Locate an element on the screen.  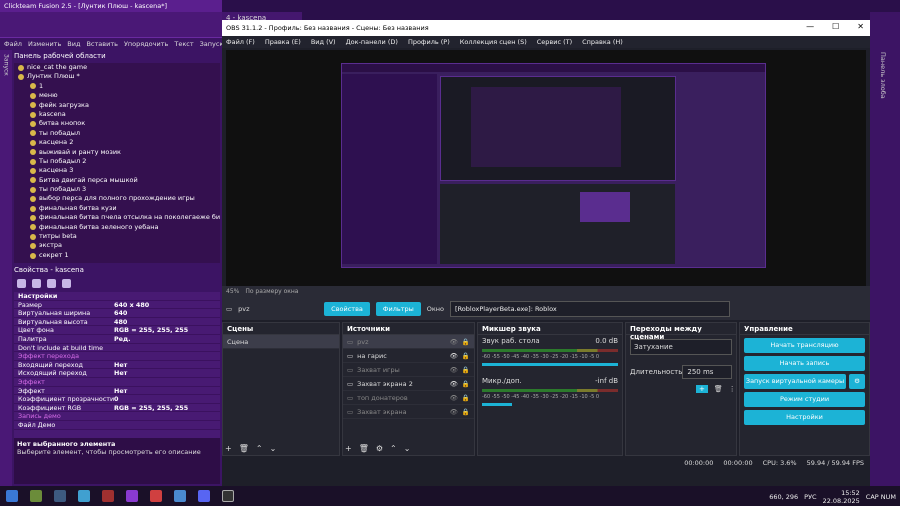
minimize-icon: — is located at coordinates (810, 26).